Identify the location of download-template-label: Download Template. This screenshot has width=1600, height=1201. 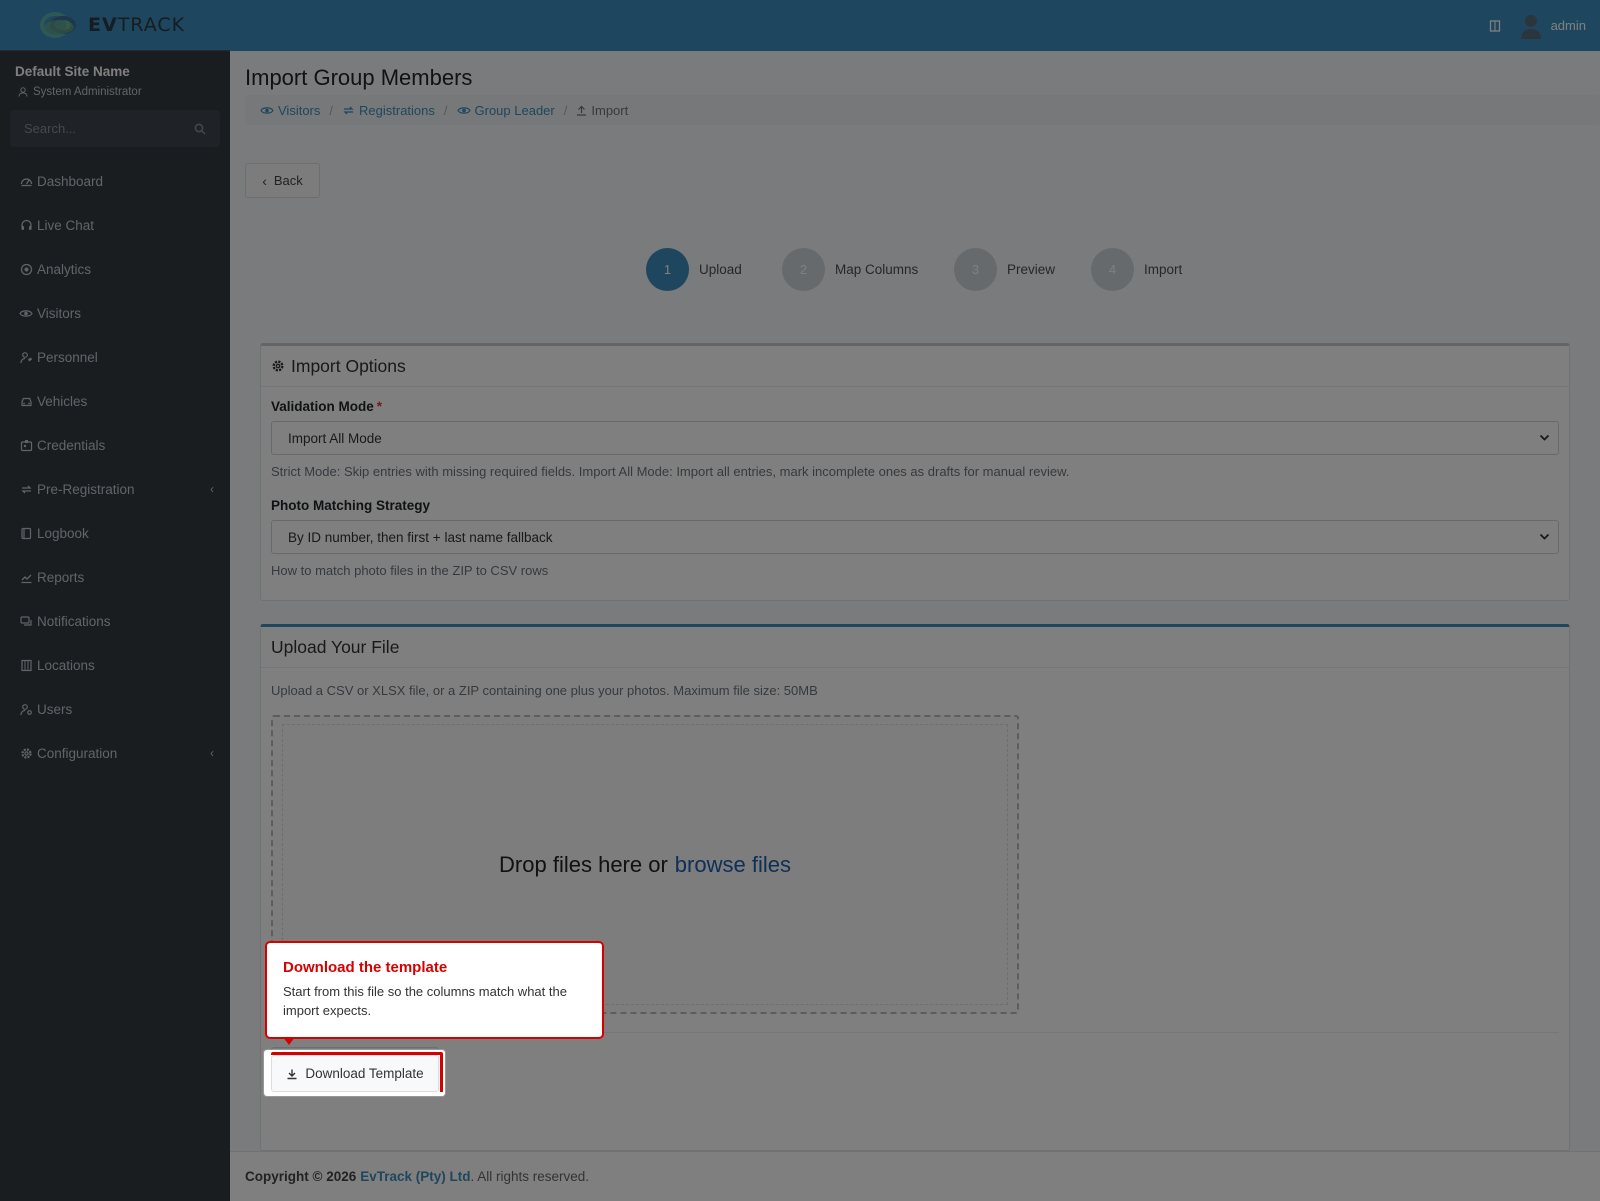
(364, 1073).